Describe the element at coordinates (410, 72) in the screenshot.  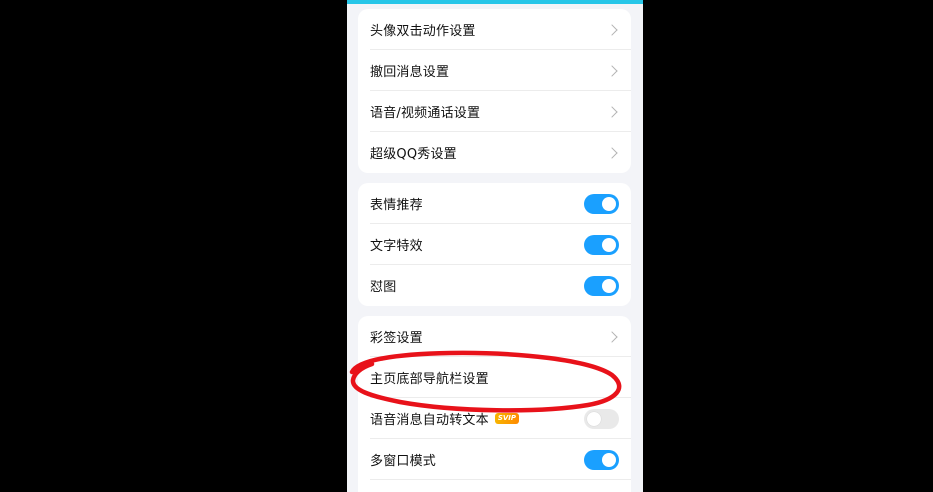
I see `setting-label: 撤回消息设置` at that location.